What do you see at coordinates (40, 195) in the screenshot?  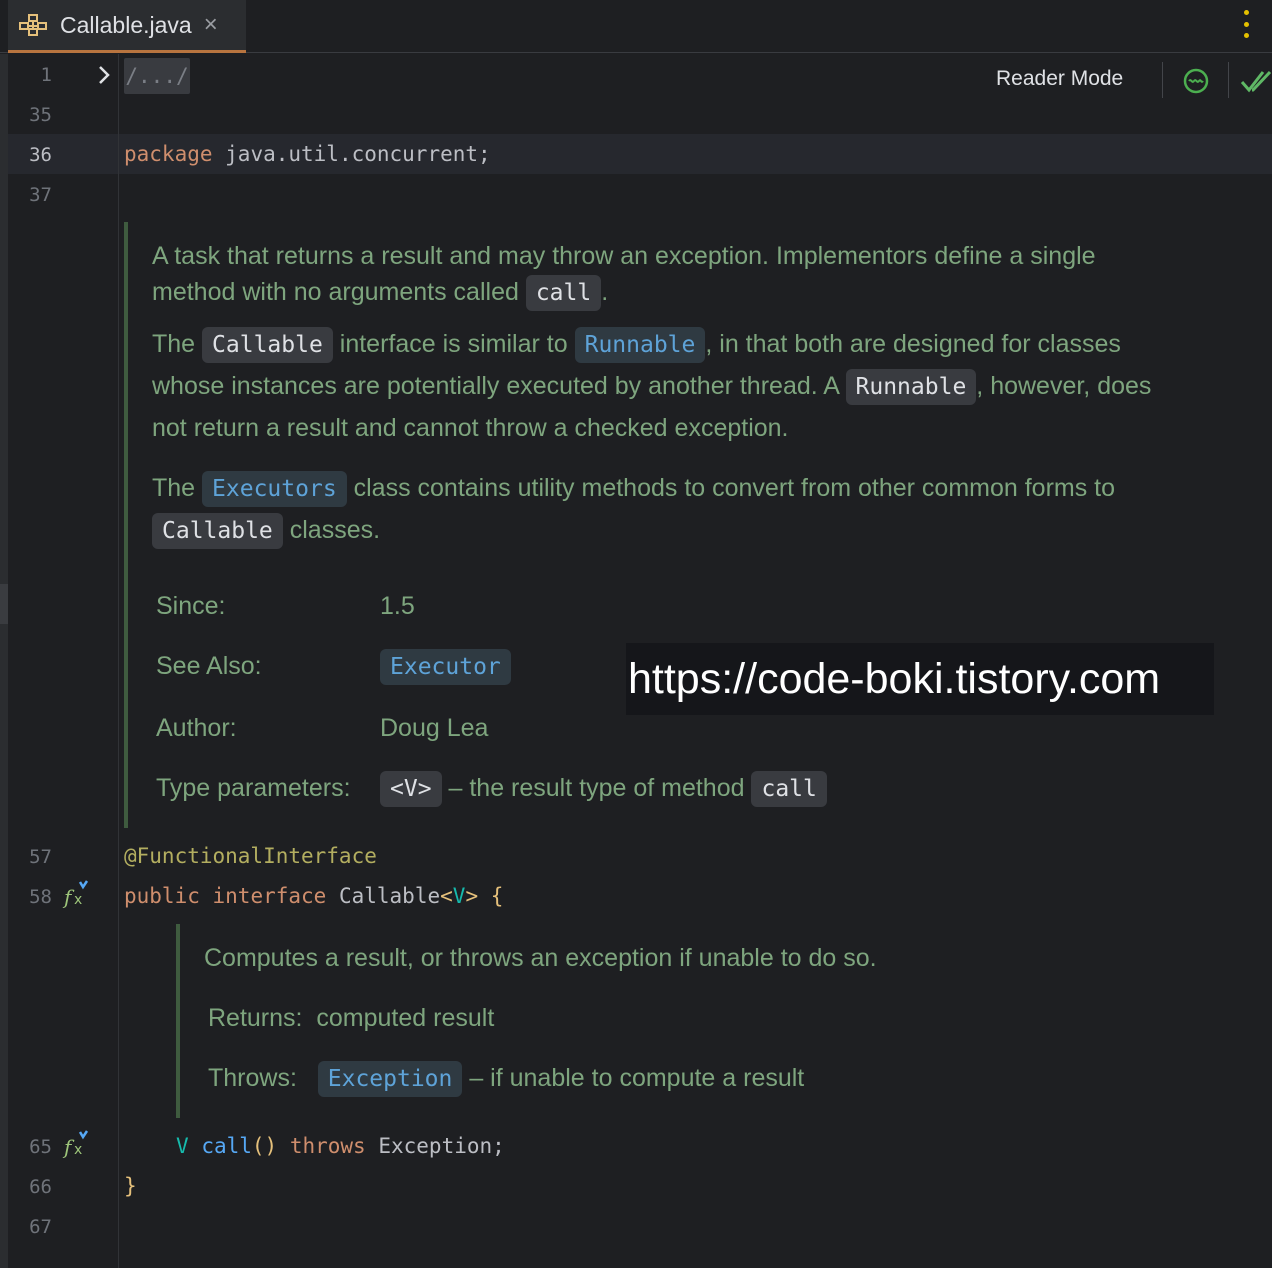 I see `line-number: 37` at bounding box center [40, 195].